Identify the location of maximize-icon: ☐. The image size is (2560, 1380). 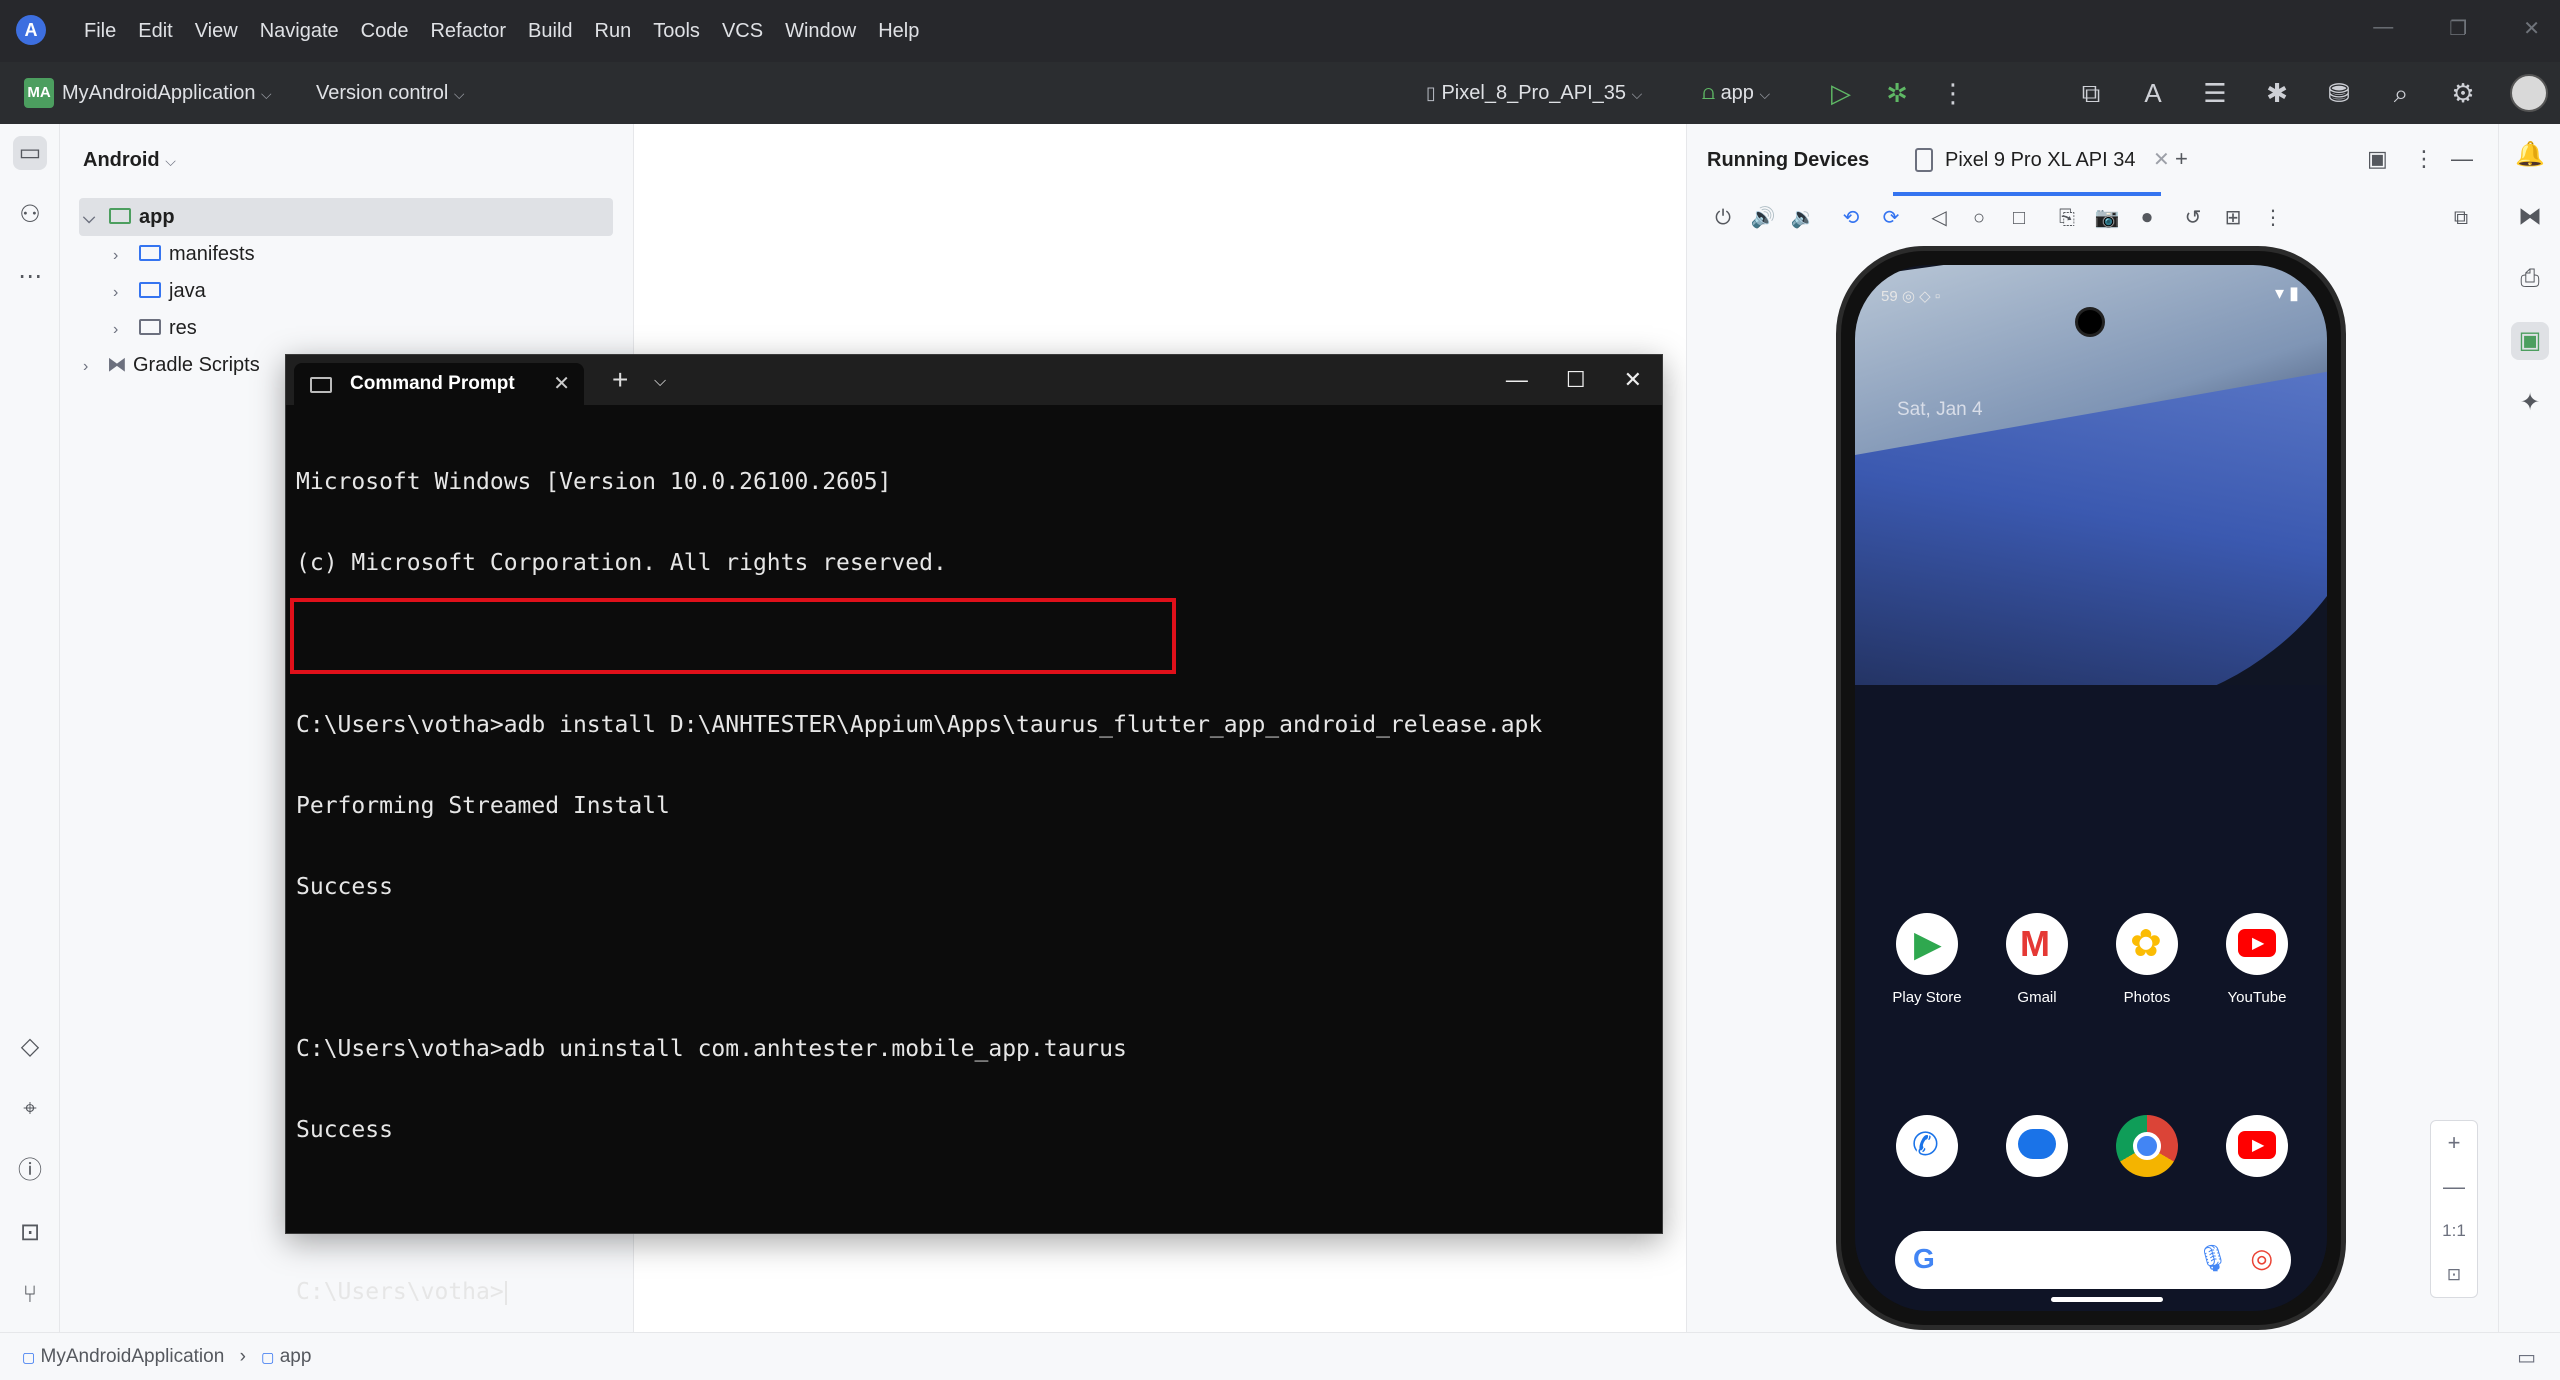
(1576, 380).